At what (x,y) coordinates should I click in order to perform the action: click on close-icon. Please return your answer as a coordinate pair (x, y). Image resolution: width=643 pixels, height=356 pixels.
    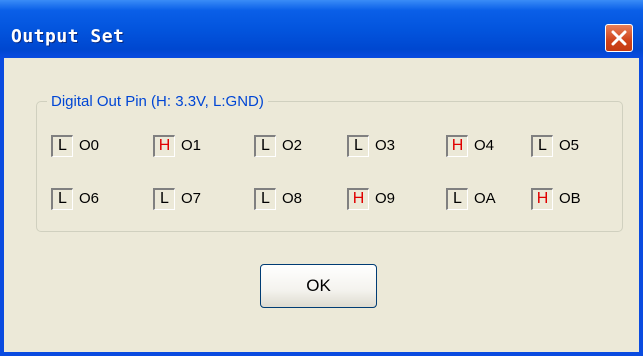
    Looking at the image, I should click on (619, 38).